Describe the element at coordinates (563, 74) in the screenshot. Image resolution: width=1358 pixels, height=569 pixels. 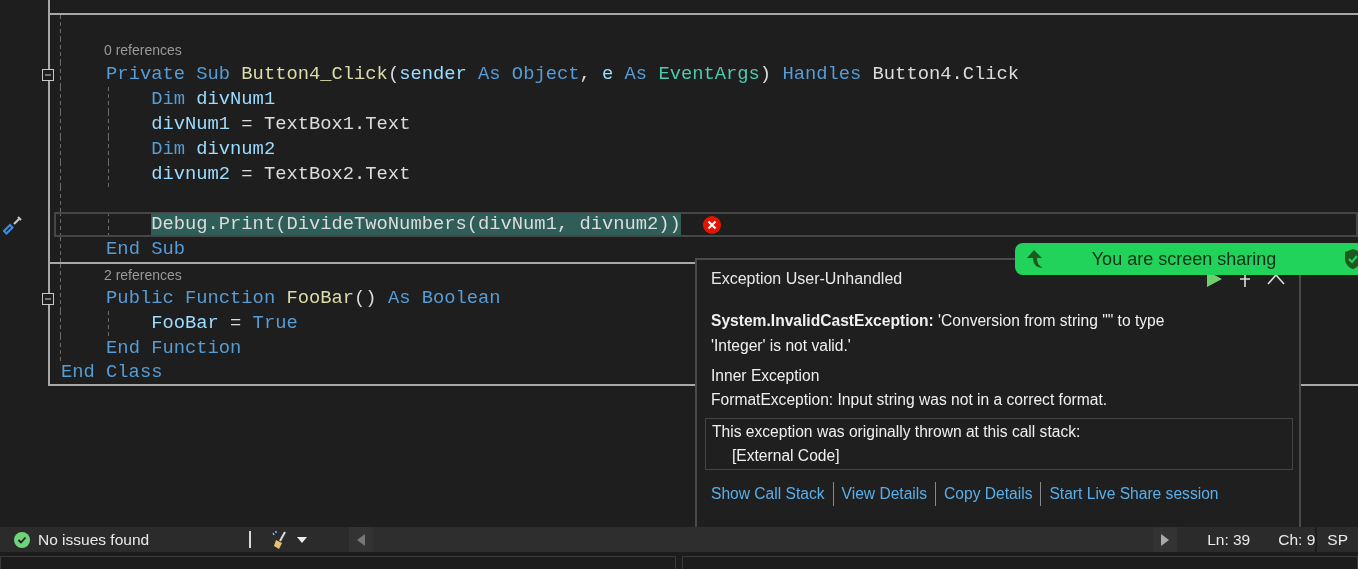
I see `code-line: Private Sub Button4_Click(sender As Object, e As EventArgs) Handles Button4.Click` at that location.